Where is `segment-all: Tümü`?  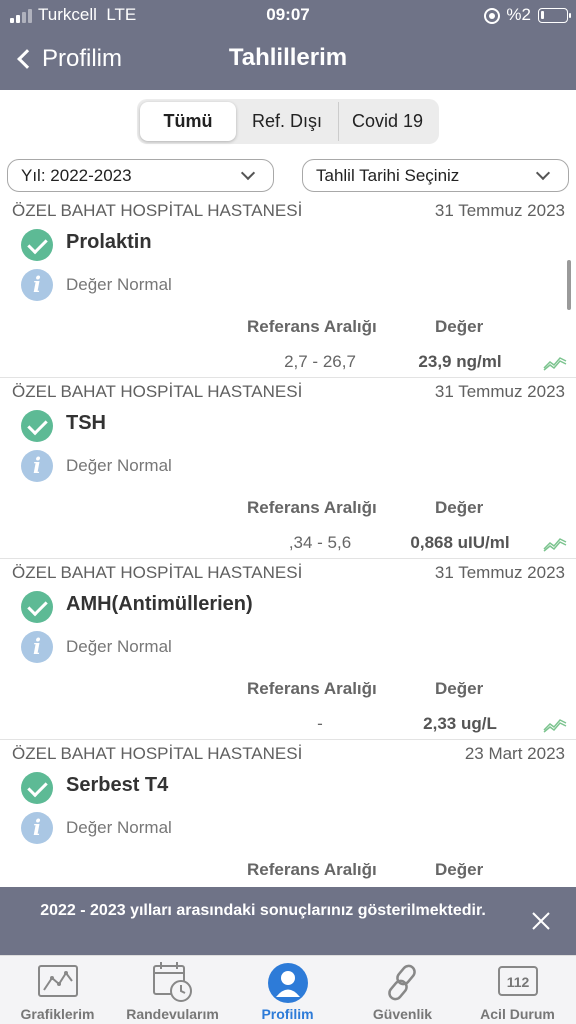 segment-all: Tümü is located at coordinates (188, 121).